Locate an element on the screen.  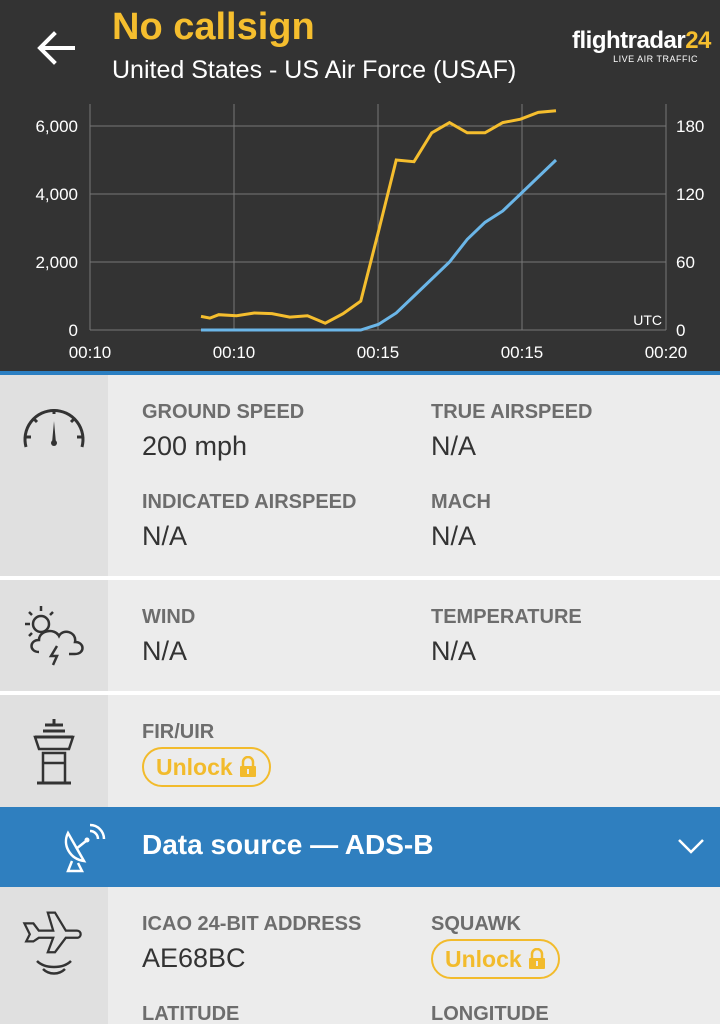
data-source-label: Data source — ADS-B is located at coordinates (288, 844).